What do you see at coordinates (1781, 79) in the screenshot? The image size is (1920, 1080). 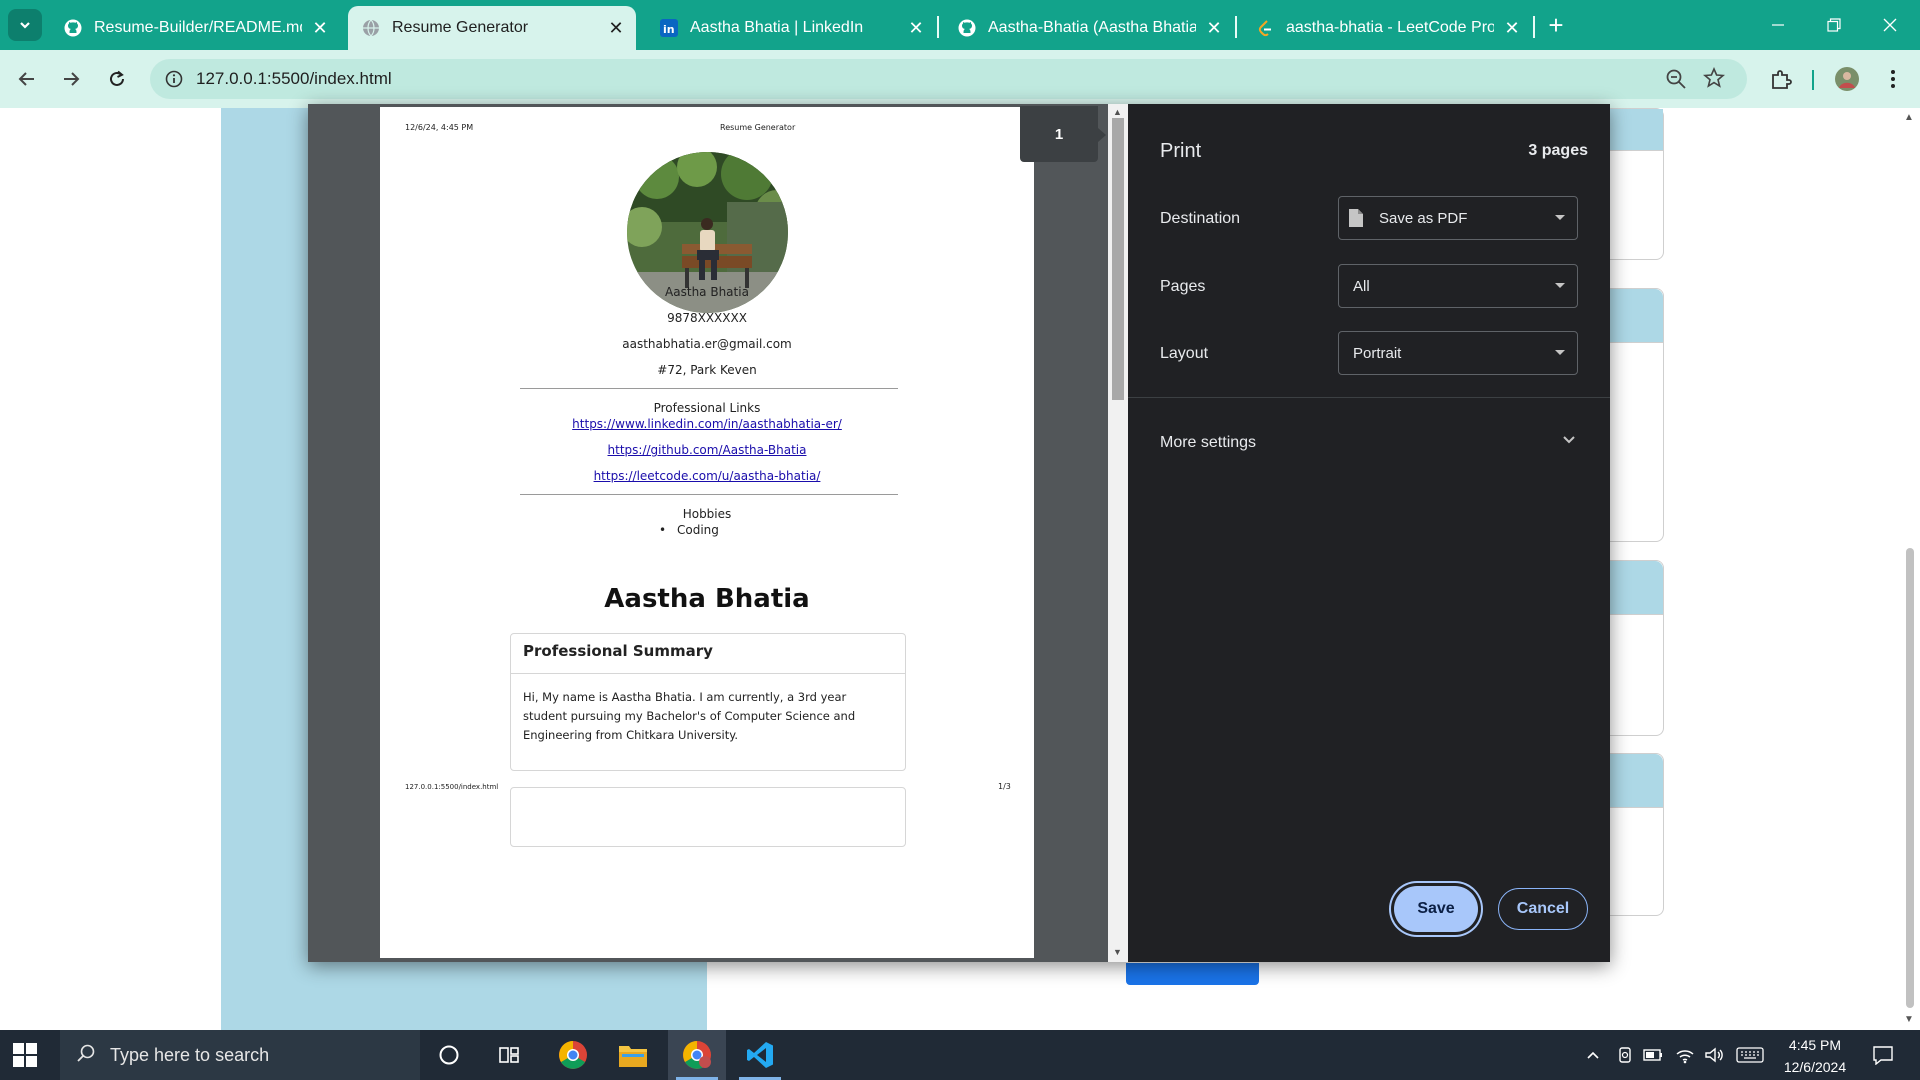 I see `extensions-button` at bounding box center [1781, 79].